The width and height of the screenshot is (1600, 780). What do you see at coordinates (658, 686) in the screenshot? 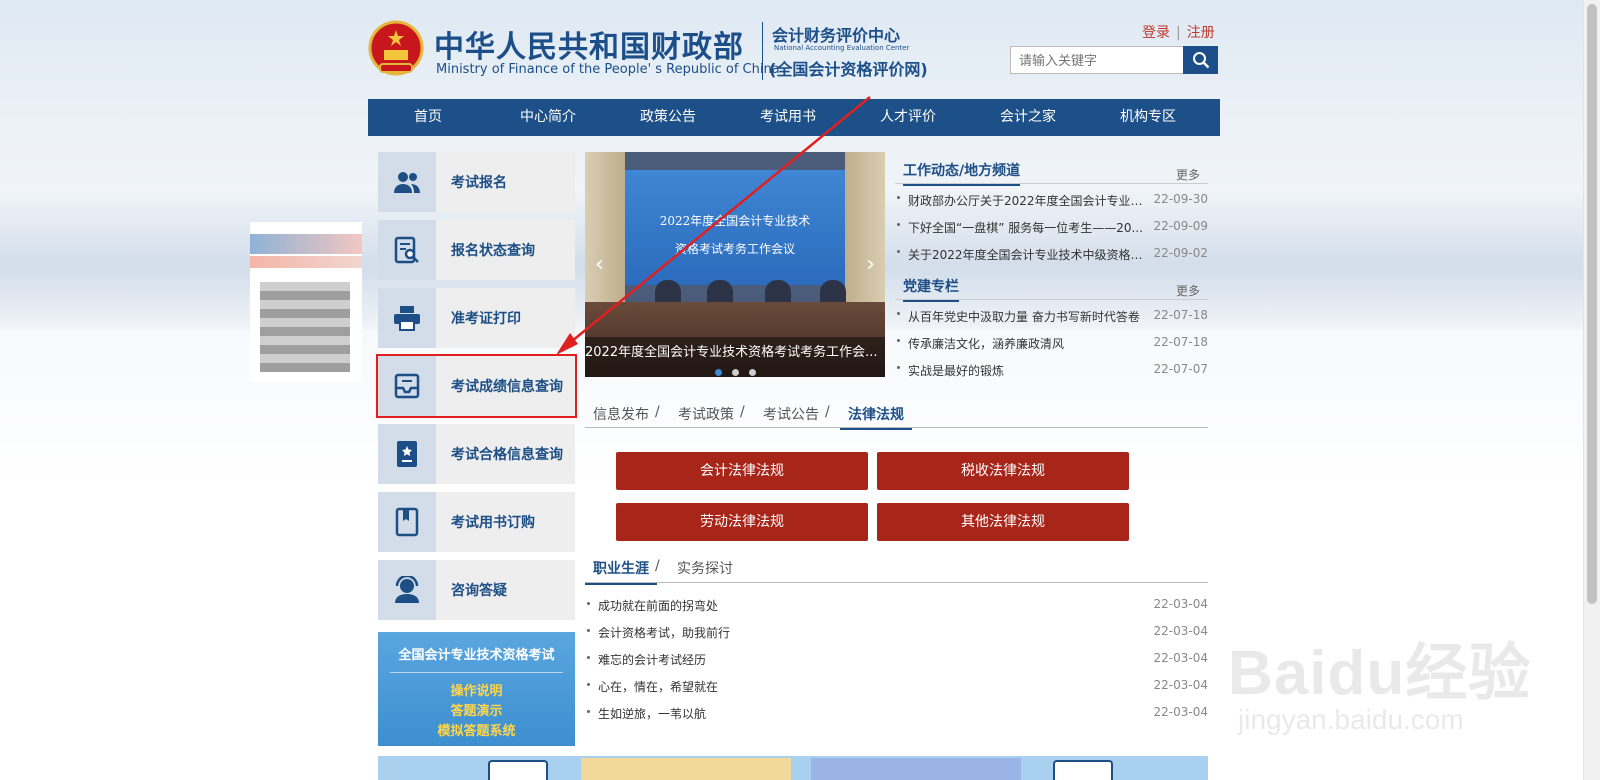
I see `article-link: 心在，情在，希望就在` at bounding box center [658, 686].